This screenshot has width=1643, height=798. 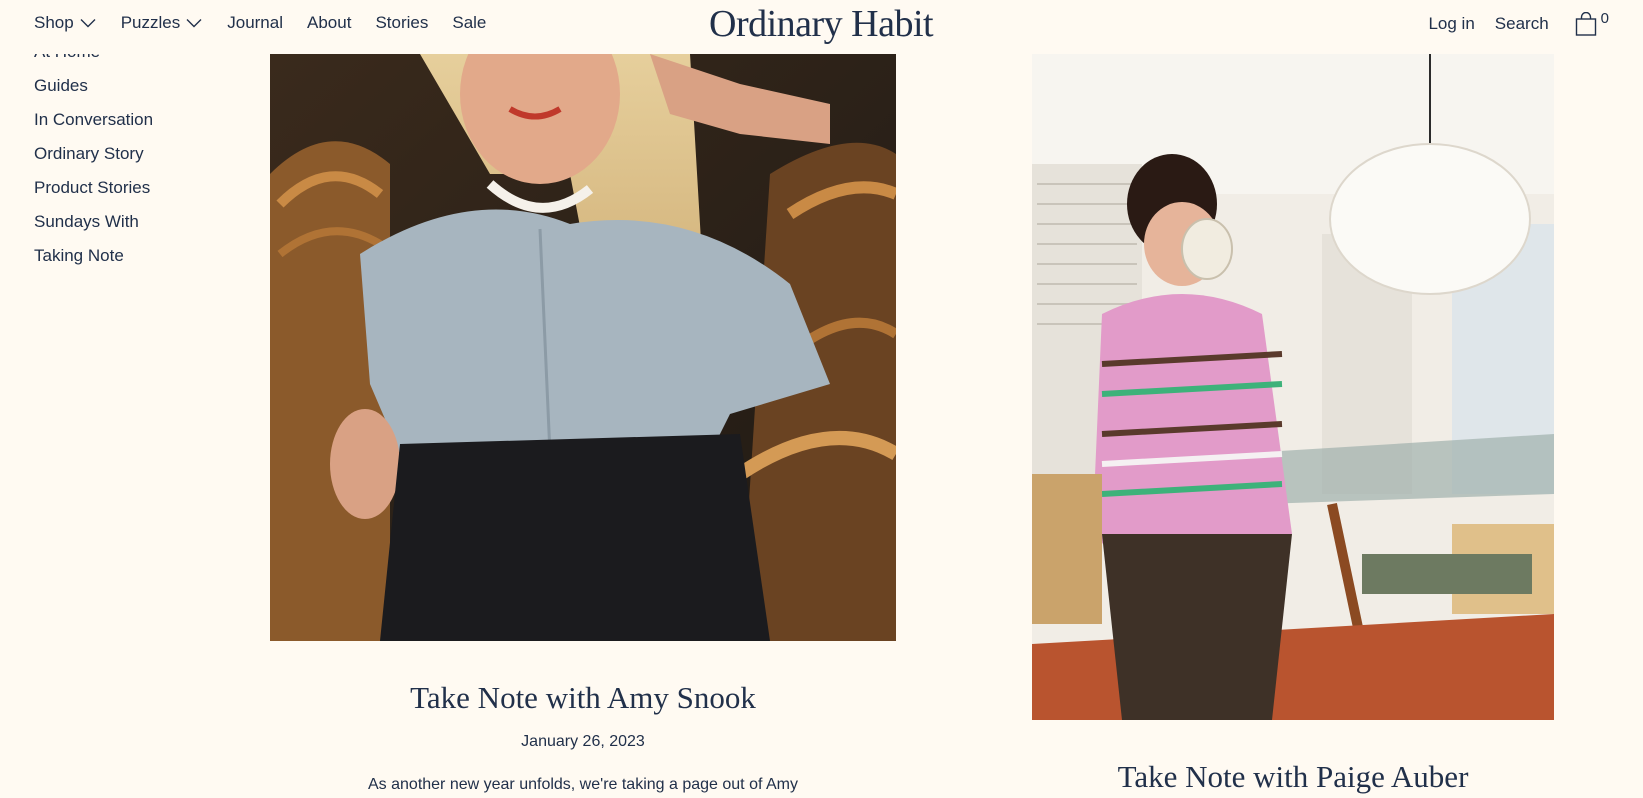 I want to click on utility-nav: Log in Search 0, so click(x=1518, y=23).